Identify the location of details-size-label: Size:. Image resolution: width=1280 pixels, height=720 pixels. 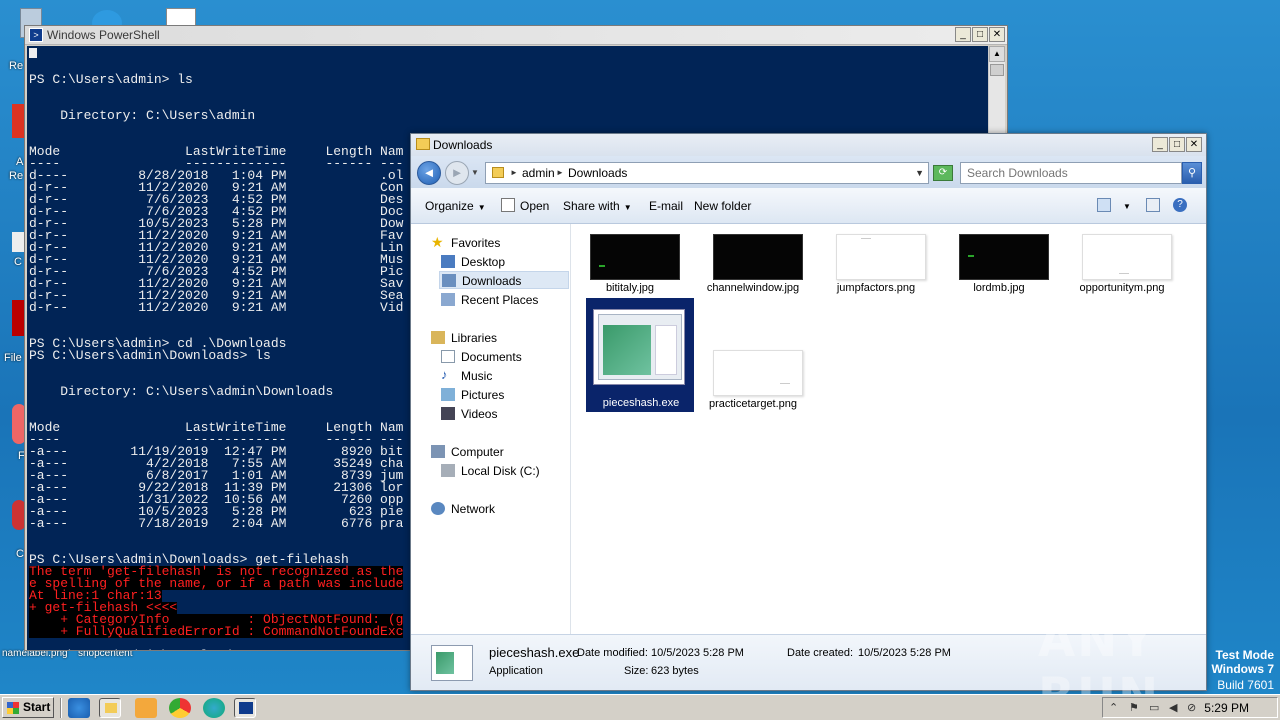
(636, 671).